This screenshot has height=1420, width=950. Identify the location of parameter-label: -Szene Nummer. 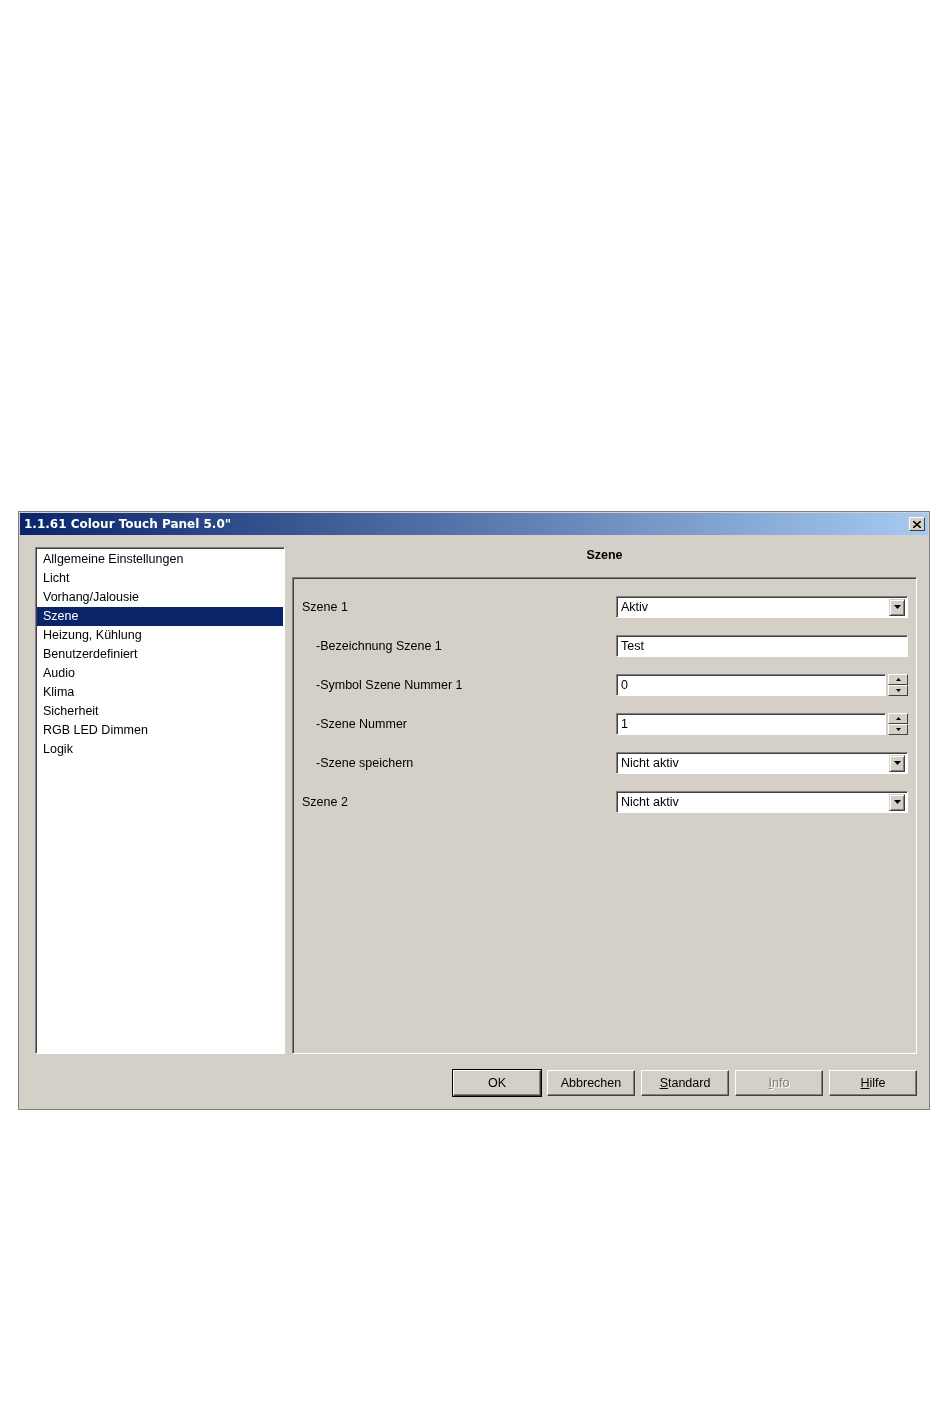
(361, 724).